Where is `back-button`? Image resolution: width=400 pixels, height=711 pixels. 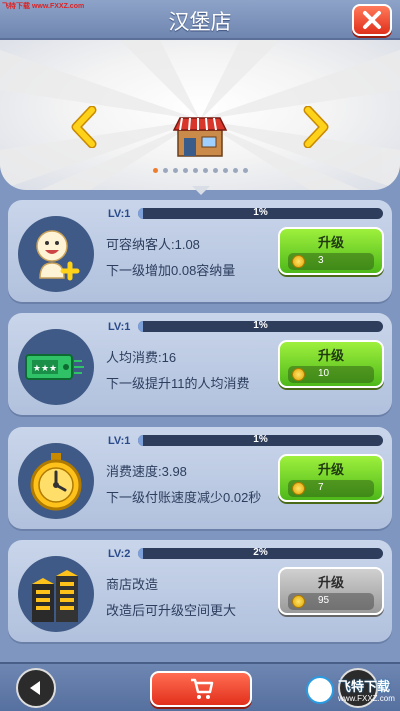
back-button is located at coordinates (36, 688).